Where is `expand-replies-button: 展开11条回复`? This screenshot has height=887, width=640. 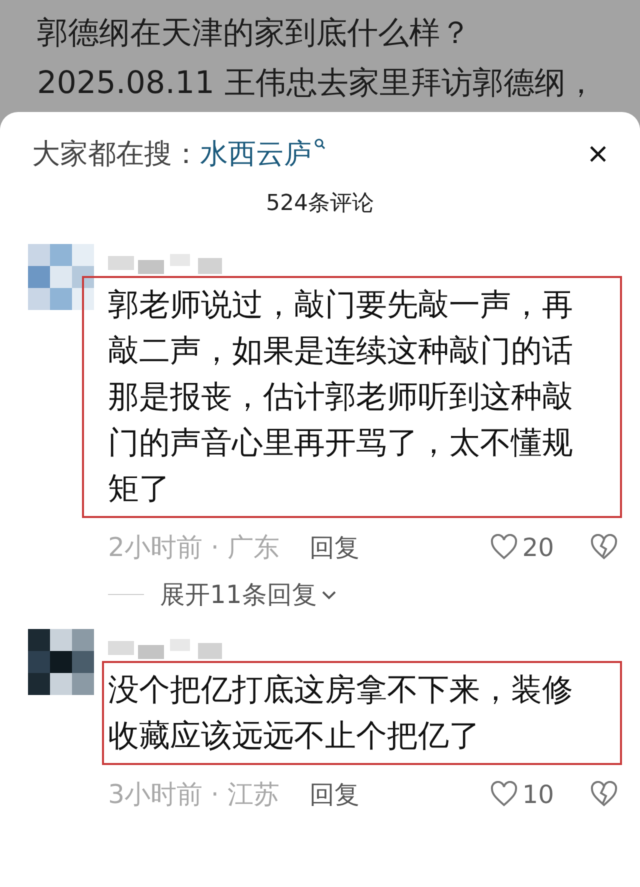
expand-replies-button: 展开11条回复 is located at coordinates (248, 594).